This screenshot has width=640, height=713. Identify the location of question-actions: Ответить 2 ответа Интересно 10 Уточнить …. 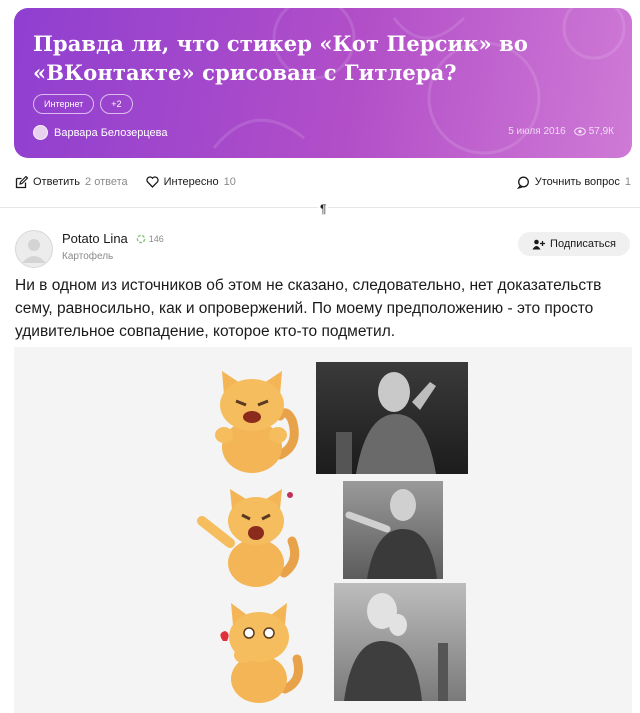
(323, 182).